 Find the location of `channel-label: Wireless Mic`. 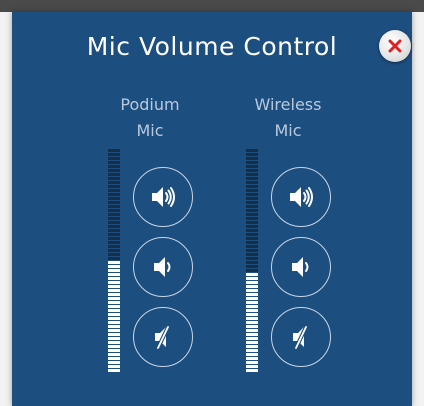

channel-label: Wireless Mic is located at coordinates (288, 117).